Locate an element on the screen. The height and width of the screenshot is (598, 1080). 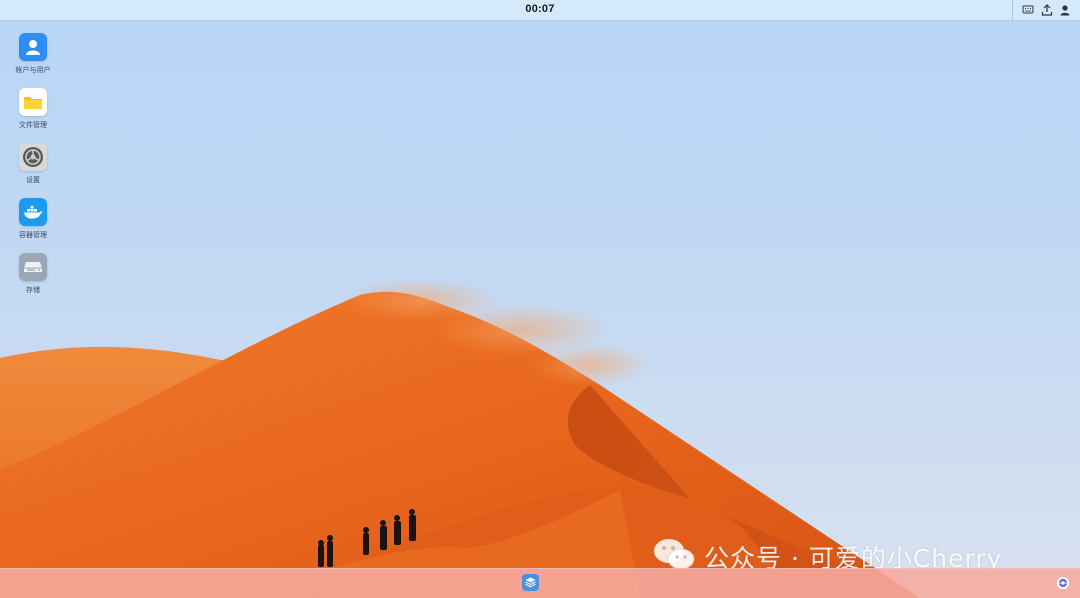
top-bar: 00:07 is located at coordinates (540, 10).